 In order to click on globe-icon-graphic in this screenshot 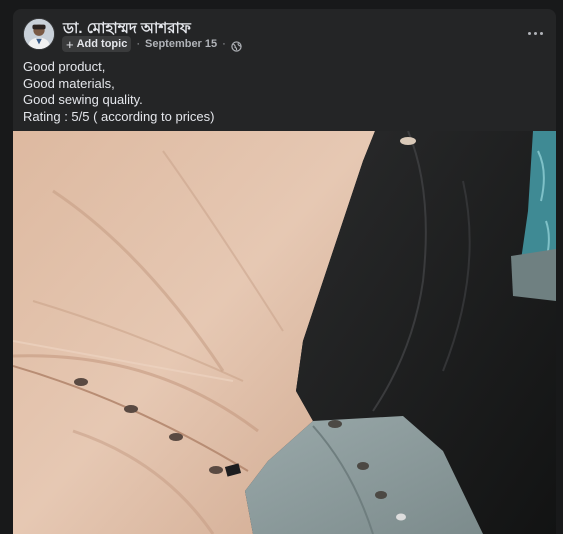, I will do `click(236, 46)`.